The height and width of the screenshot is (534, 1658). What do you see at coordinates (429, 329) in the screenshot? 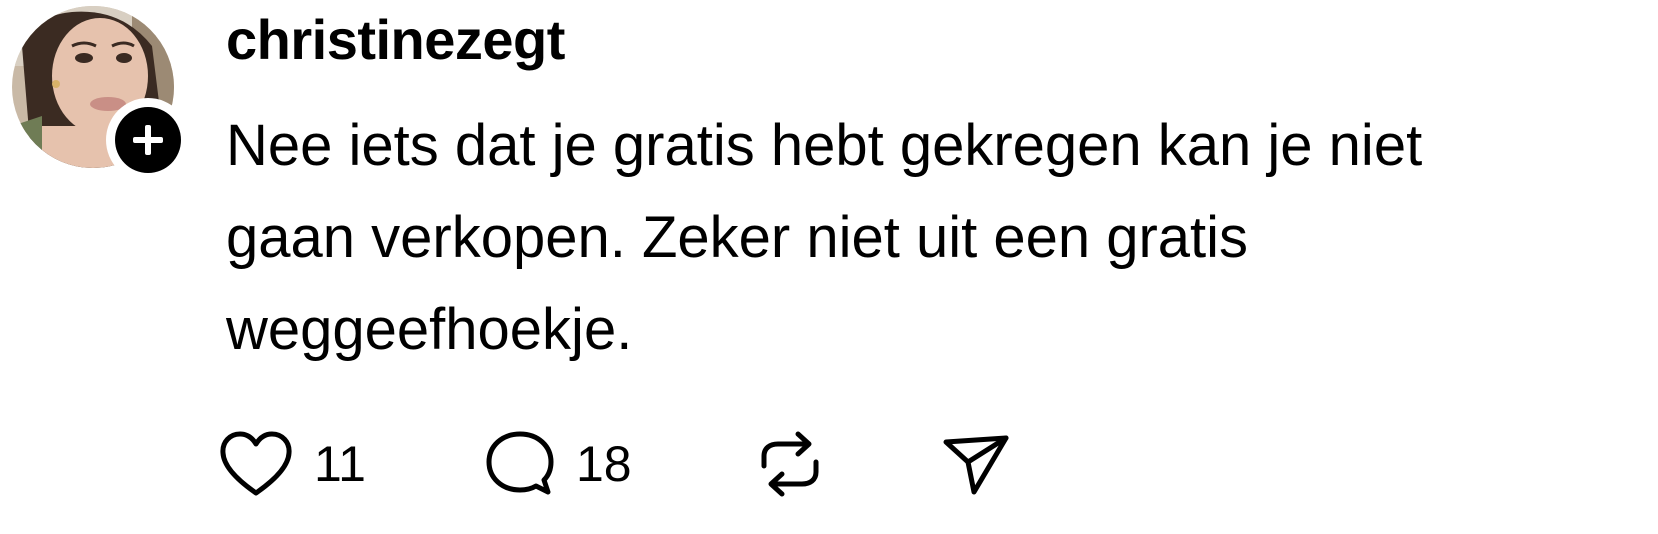
I see `post-text-line: weggeefhoekje.` at bounding box center [429, 329].